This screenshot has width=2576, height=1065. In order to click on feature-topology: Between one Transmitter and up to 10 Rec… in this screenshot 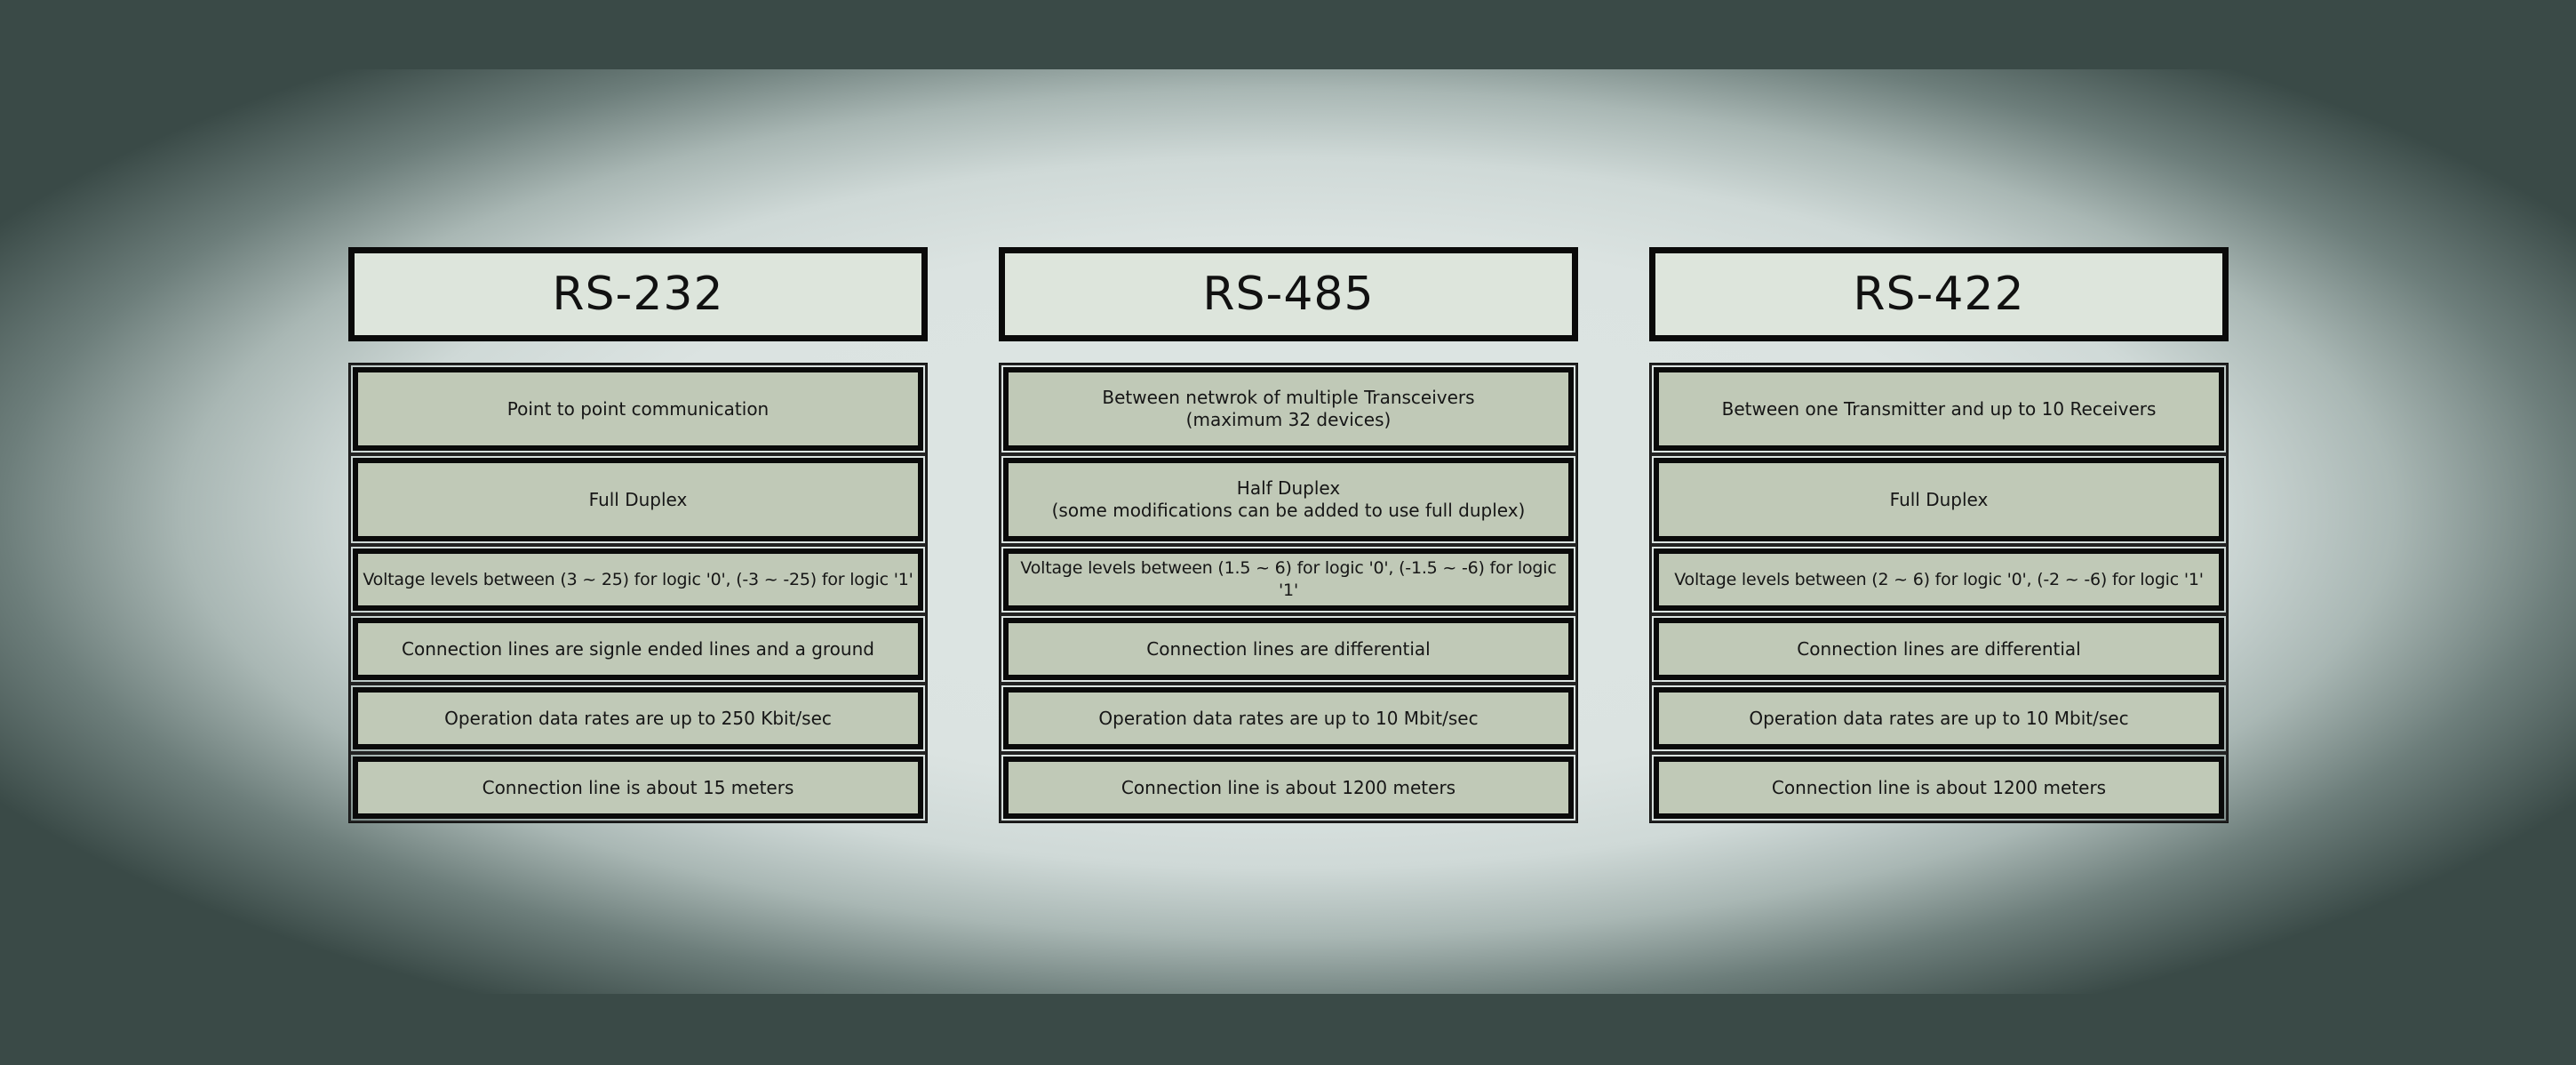, I will do `click(1939, 409)`.